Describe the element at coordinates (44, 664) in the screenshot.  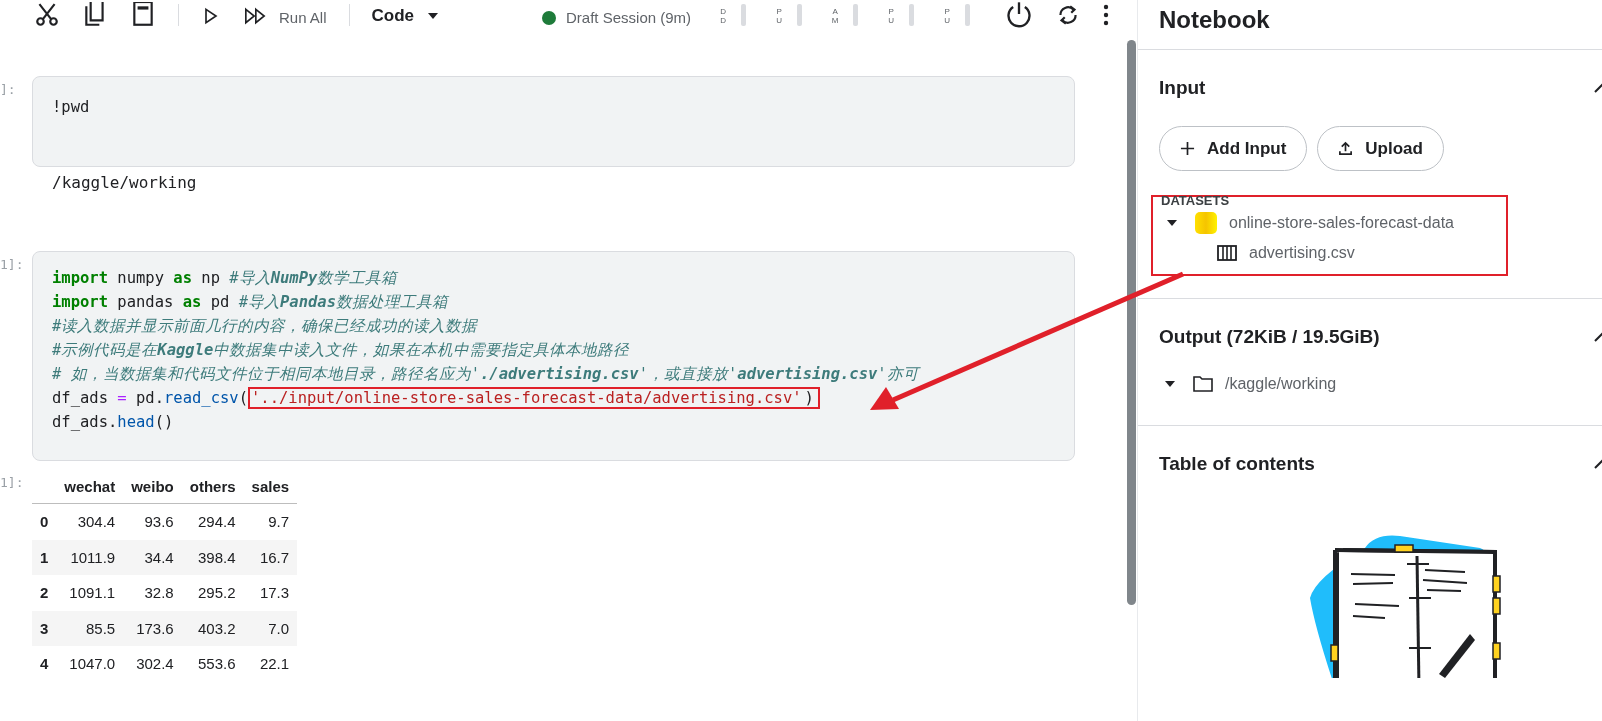
I see `row-index: 4` at that location.